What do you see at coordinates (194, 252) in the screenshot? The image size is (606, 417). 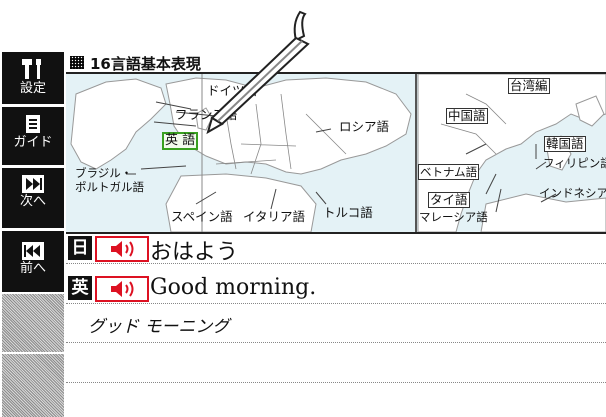 I see `phrase-japanese: おはよう` at bounding box center [194, 252].